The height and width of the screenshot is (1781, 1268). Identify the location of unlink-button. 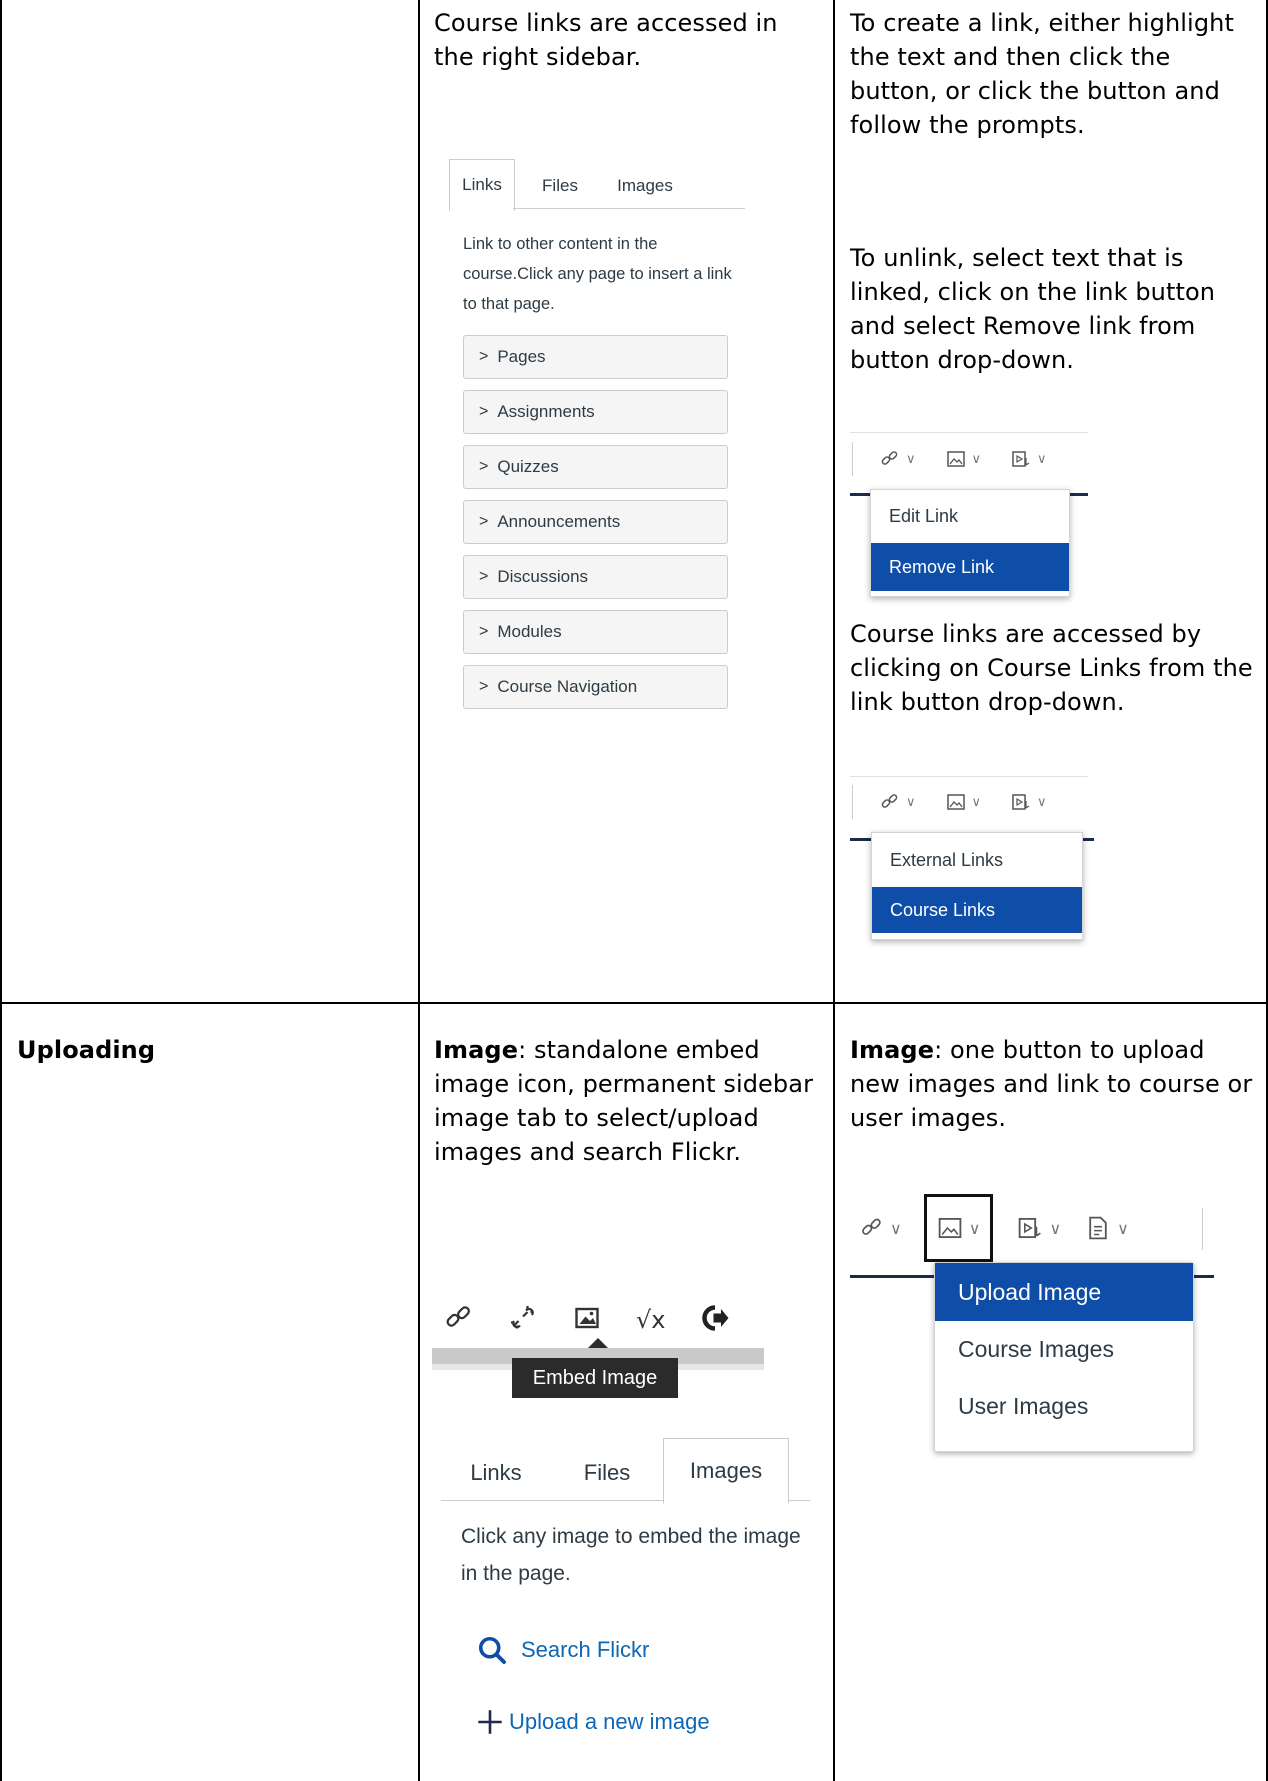
(523, 1320).